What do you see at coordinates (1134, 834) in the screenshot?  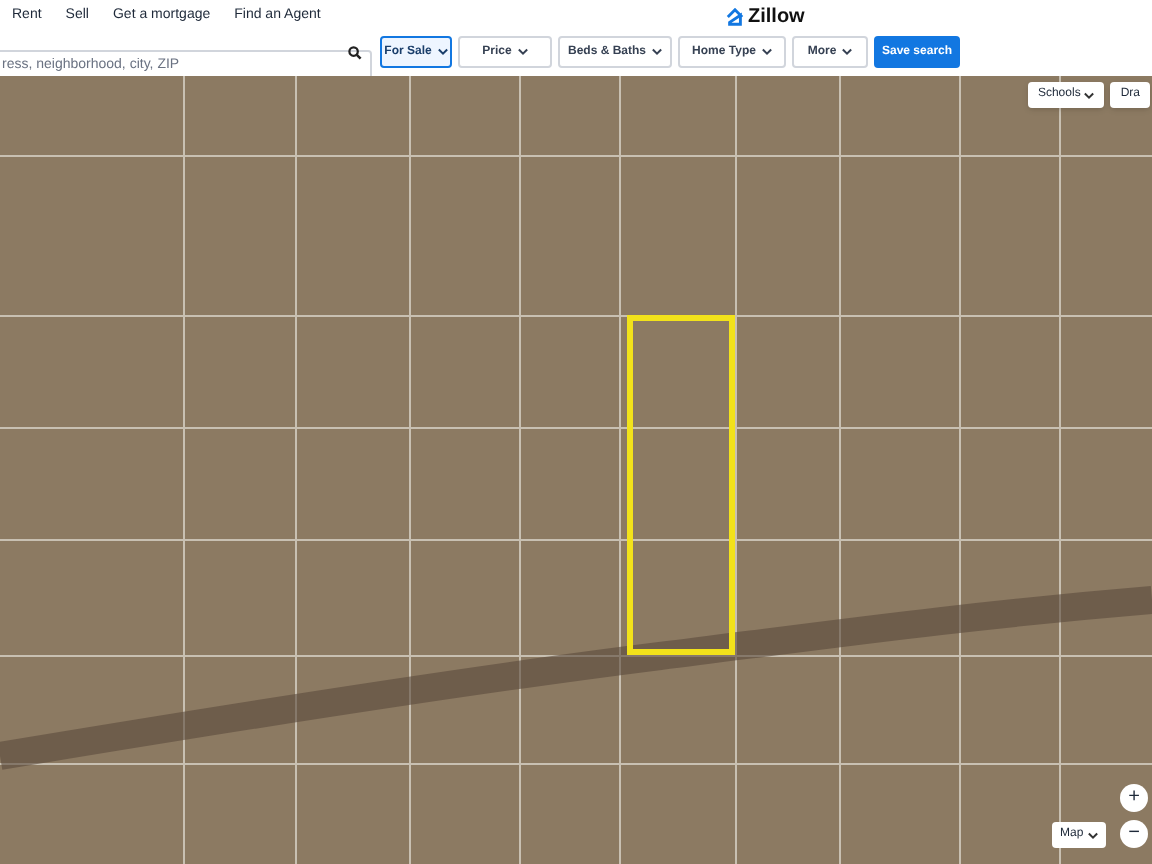 I see `zoom-out-button: −` at bounding box center [1134, 834].